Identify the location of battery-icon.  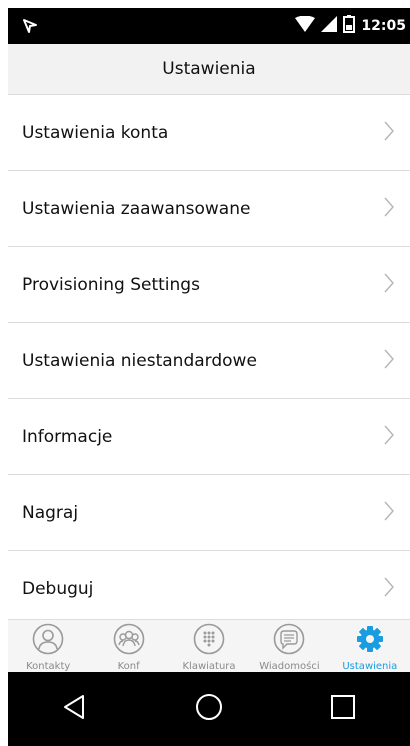
(349, 26).